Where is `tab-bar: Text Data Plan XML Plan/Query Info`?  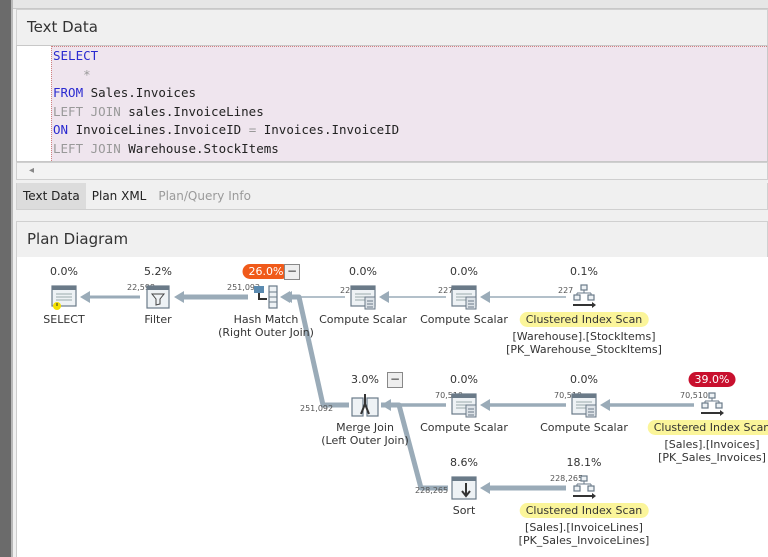
tab-bar: Text Data Plan XML Plan/Query Info is located at coordinates (392, 196).